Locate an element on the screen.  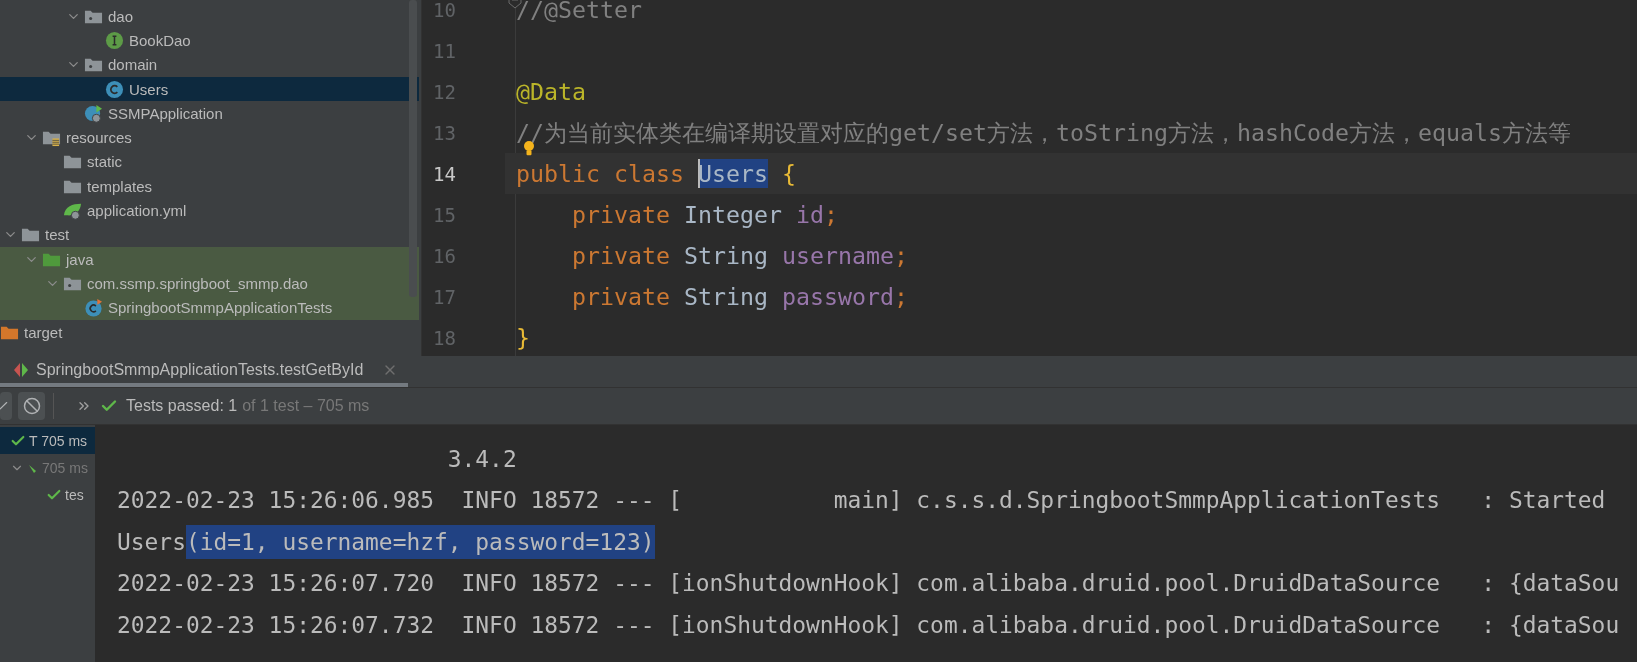
code-token: //@Setter is located at coordinates (579, 11).